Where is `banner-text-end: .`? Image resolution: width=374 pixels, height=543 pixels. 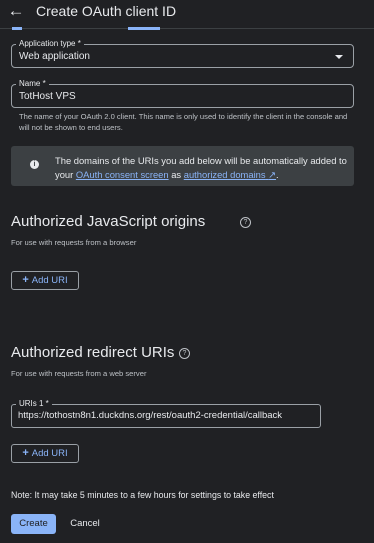 banner-text-end: . is located at coordinates (277, 174).